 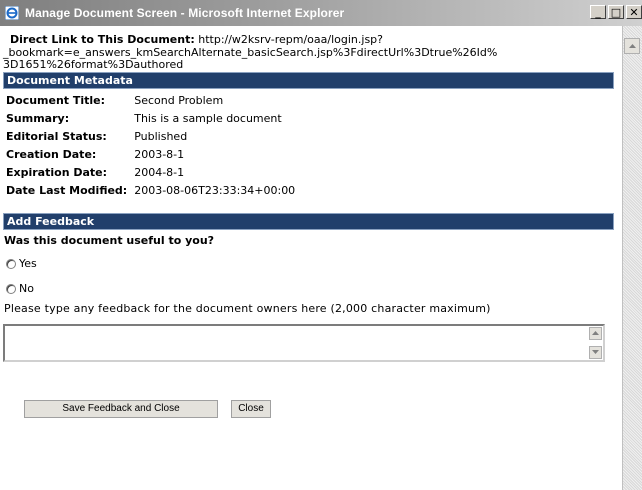 I want to click on radio-yes, so click(x=11, y=263).